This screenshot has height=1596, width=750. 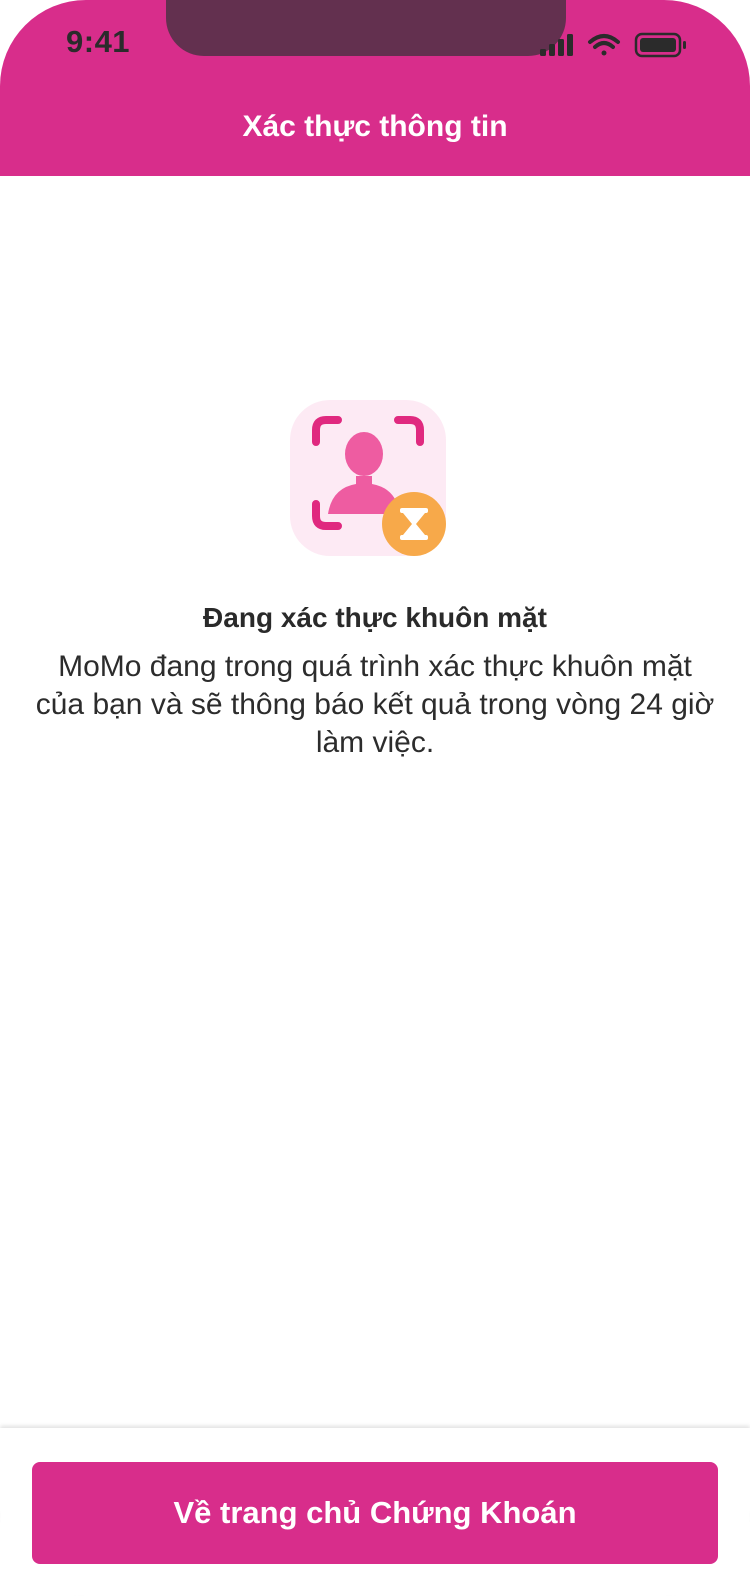 I want to click on device-notch, so click(x=366, y=28).